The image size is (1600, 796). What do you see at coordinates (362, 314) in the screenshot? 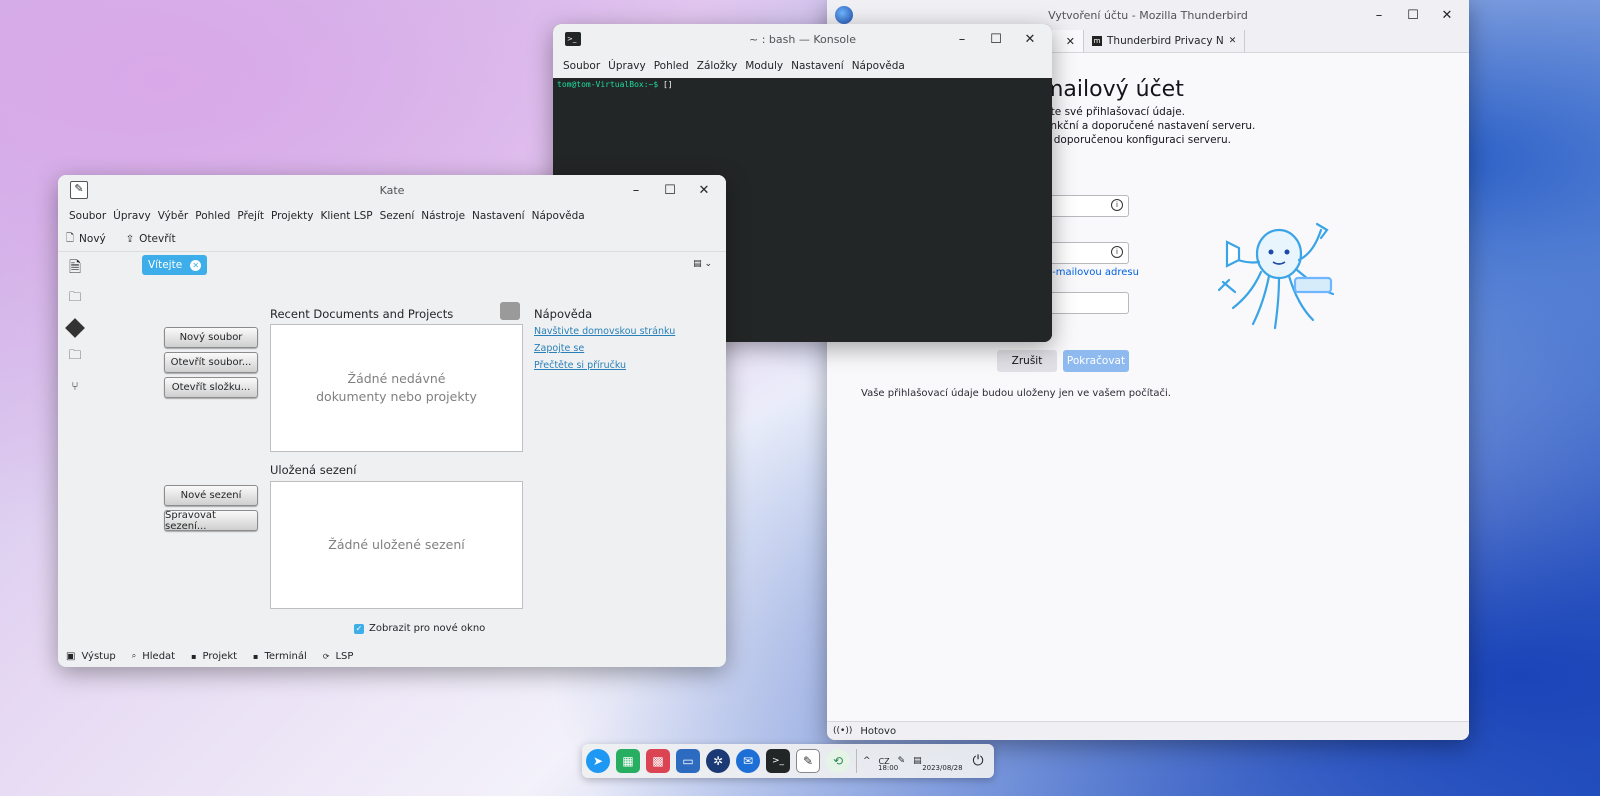
I see `recent-title: Recent Documents and Projects` at bounding box center [362, 314].